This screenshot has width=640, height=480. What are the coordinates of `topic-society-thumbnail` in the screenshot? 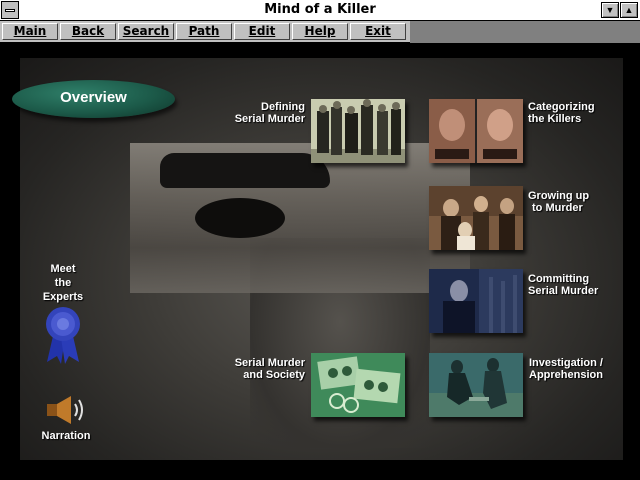 It's located at (358, 385).